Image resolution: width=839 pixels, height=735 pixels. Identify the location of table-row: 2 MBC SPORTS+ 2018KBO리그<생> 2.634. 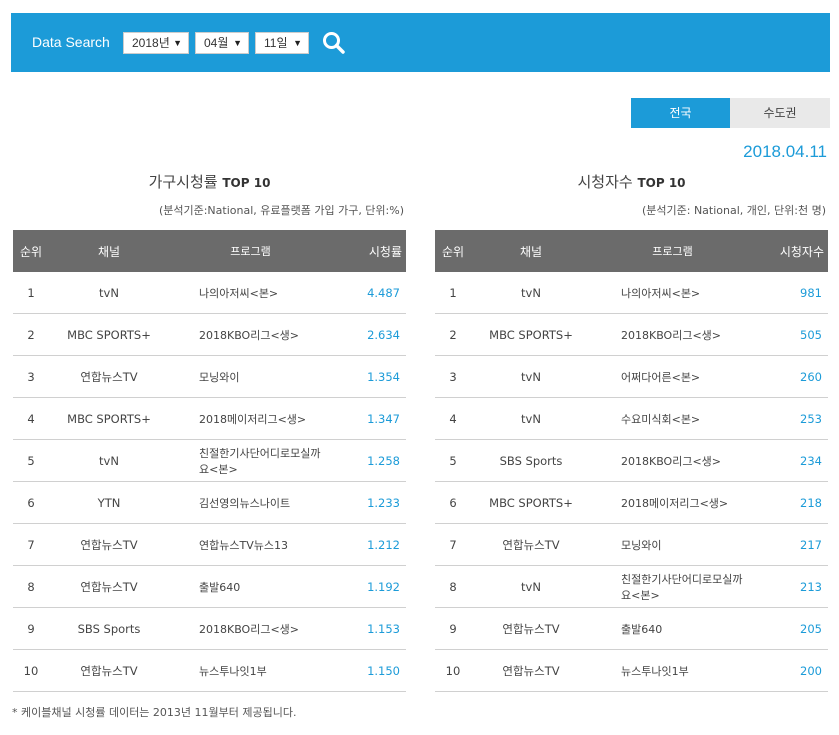
(209, 335).